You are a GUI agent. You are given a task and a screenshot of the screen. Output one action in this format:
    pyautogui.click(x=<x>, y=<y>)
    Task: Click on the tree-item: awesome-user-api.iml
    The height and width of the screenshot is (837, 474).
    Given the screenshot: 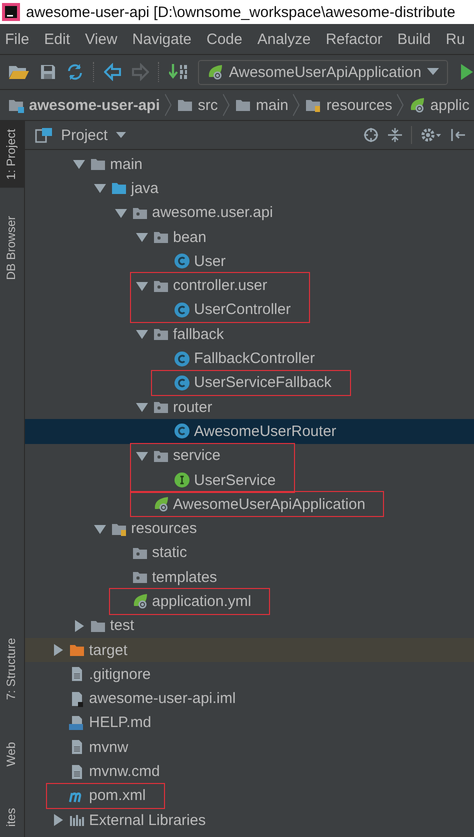 What is the action you would take?
    pyautogui.click(x=249, y=698)
    